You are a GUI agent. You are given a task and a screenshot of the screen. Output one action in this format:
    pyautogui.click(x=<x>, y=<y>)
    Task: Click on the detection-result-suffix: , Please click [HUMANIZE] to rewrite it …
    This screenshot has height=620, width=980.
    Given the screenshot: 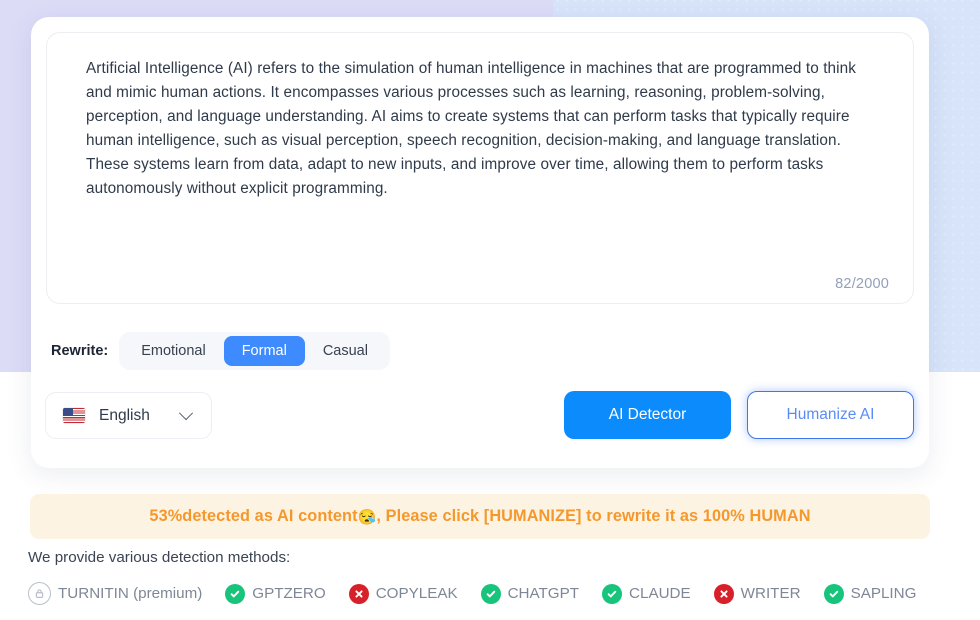 What is the action you would take?
    pyautogui.click(x=593, y=516)
    